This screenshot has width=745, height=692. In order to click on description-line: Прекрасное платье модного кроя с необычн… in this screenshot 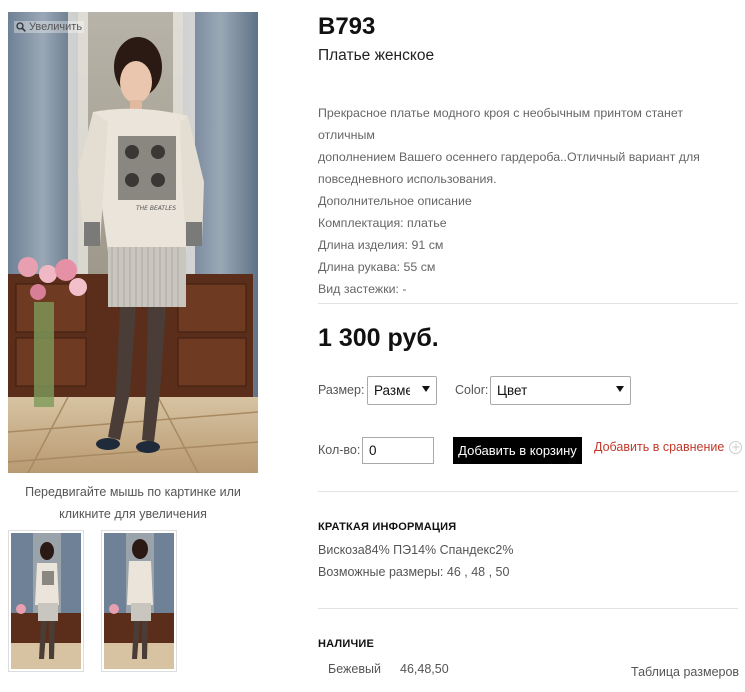, I will do `click(501, 124)`.